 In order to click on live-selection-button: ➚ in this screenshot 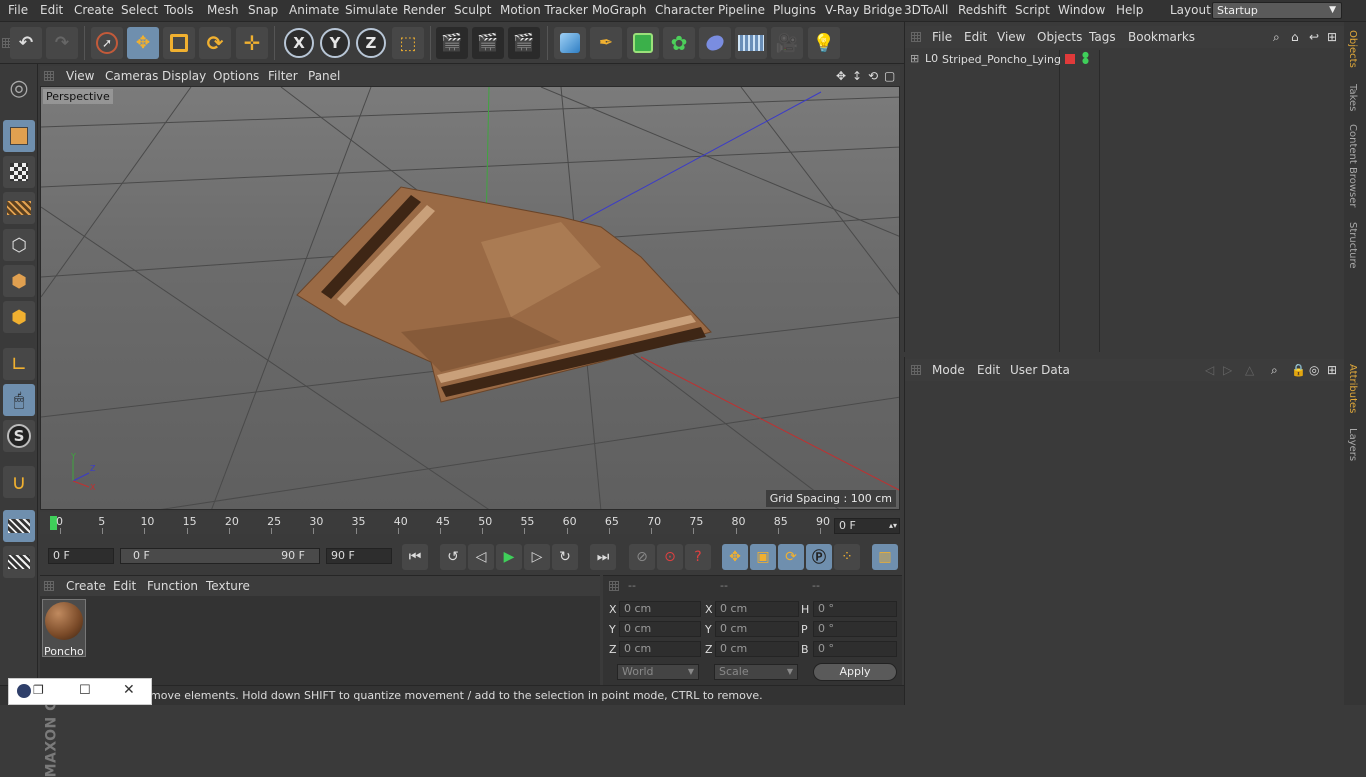, I will do `click(107, 43)`.